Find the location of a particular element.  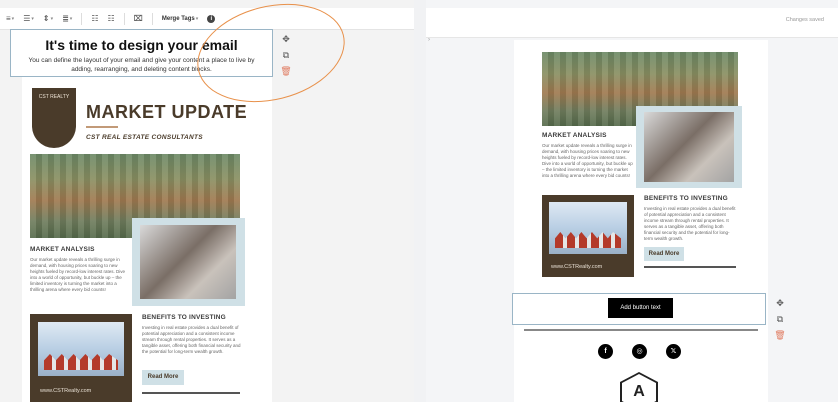

x-twitter-icon: 𝕏 is located at coordinates (673, 351).